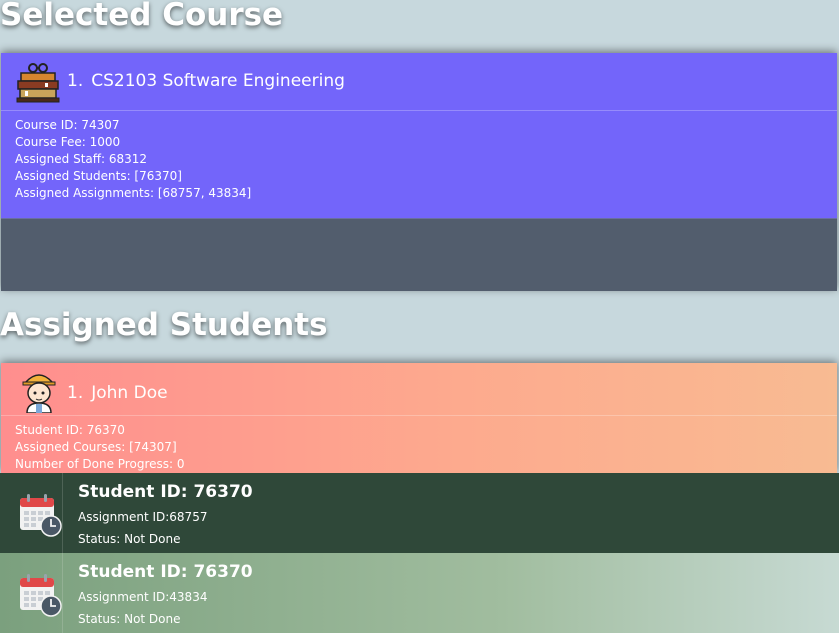  What do you see at coordinates (419, 82) in the screenshot?
I see `course-card-header: 1. CS2103 Software Engineering` at bounding box center [419, 82].